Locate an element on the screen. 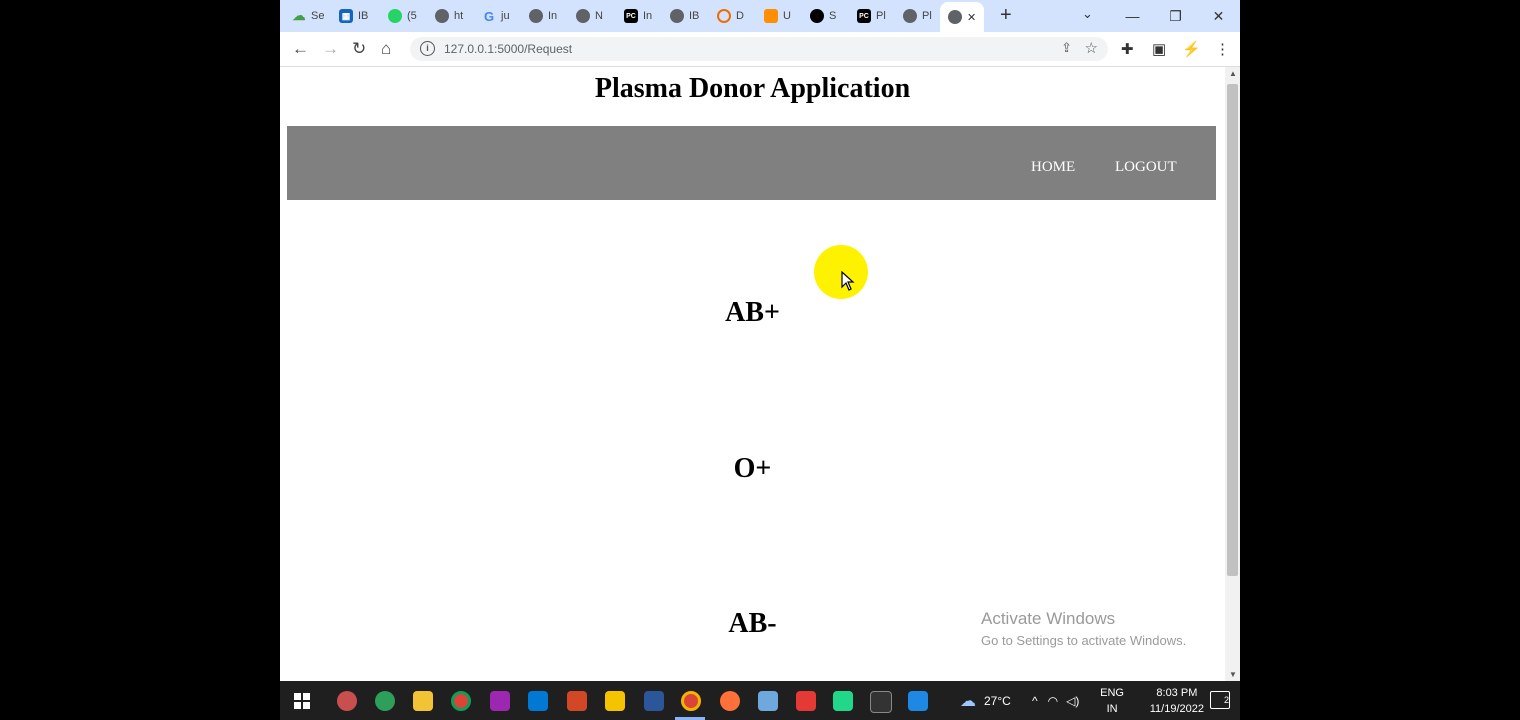 The image size is (1520, 720). chrome-icon is located at coordinates (461, 701).